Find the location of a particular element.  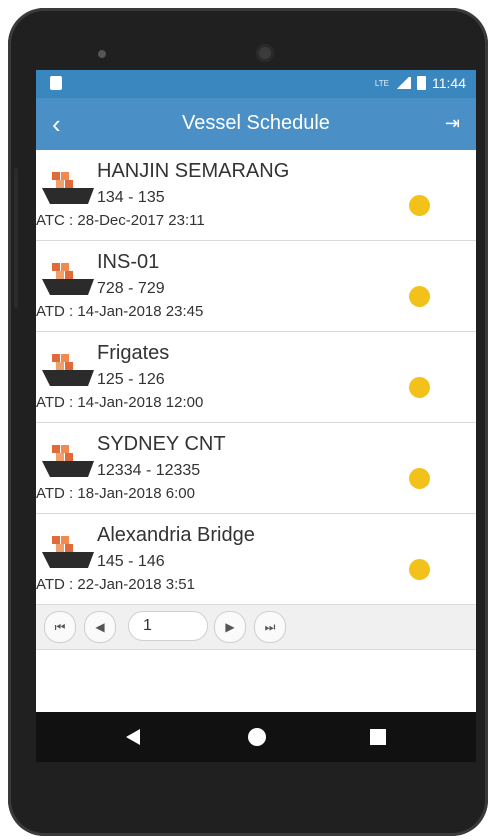

nav-home-icon is located at coordinates (257, 737).